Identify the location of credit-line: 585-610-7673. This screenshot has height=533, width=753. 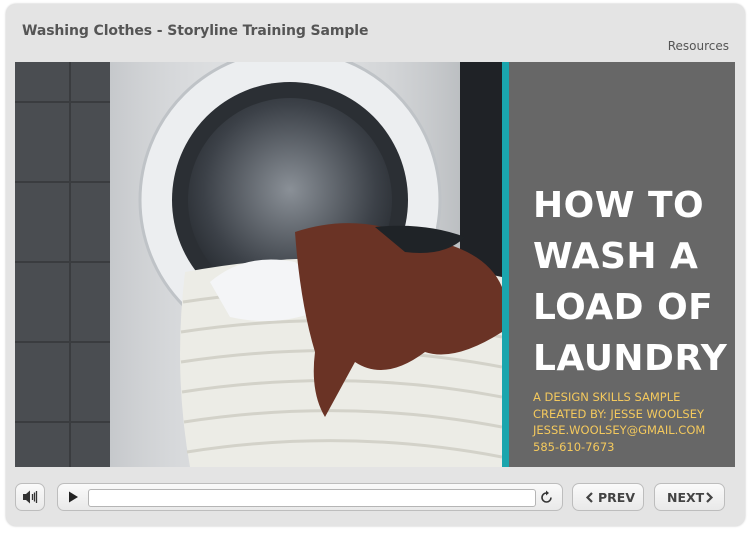
(574, 446).